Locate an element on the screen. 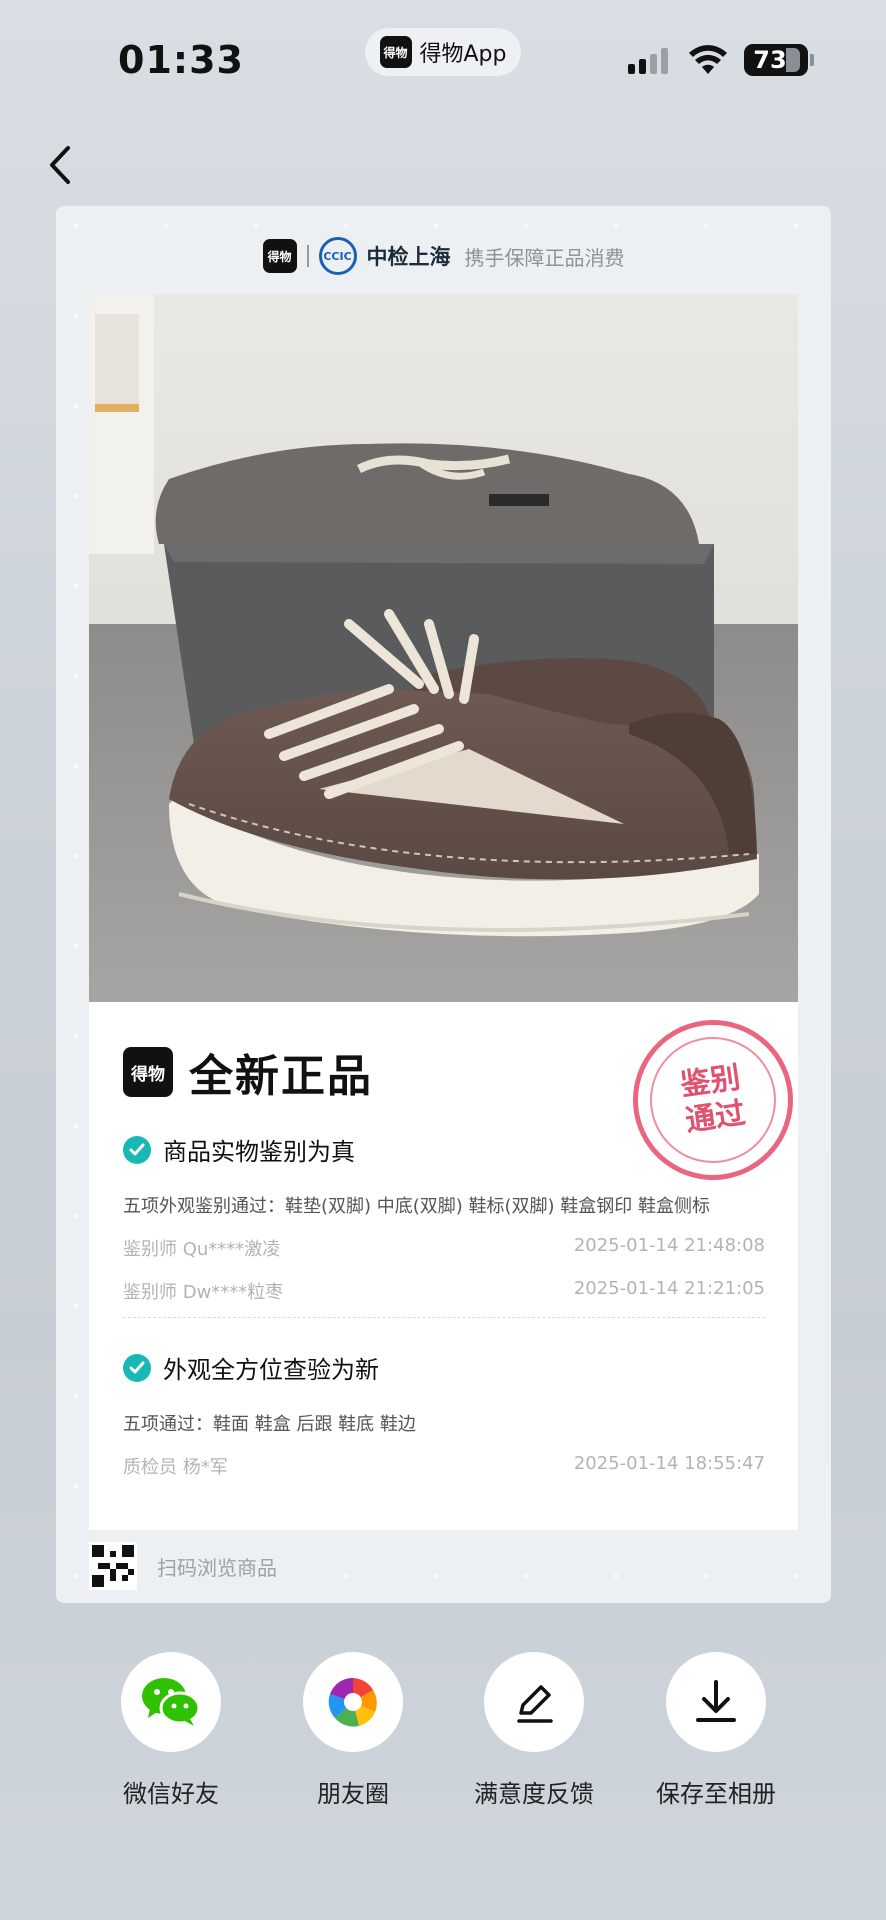  battery-icon: 73 is located at coordinates (776, 60).